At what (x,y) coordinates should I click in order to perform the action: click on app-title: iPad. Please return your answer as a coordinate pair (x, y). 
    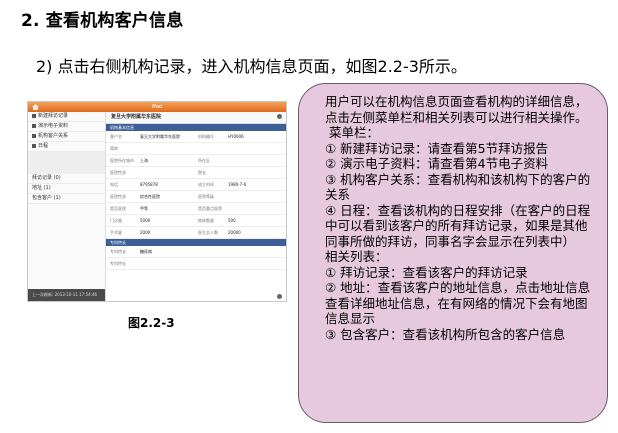
    Looking at the image, I should click on (157, 107).